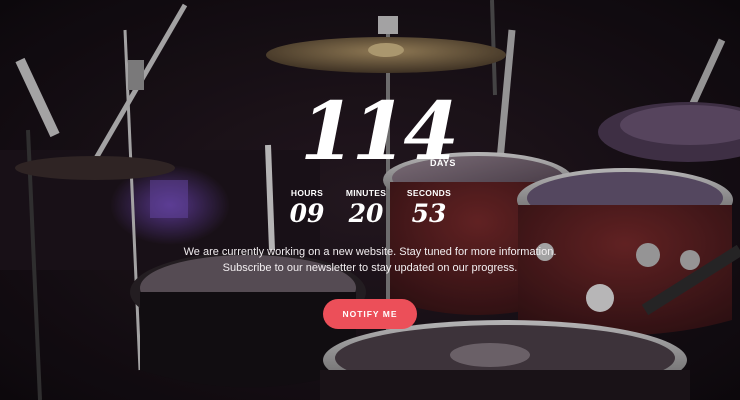 The image size is (740, 400). I want to click on hours-unit: HOURS 09, so click(307, 208).